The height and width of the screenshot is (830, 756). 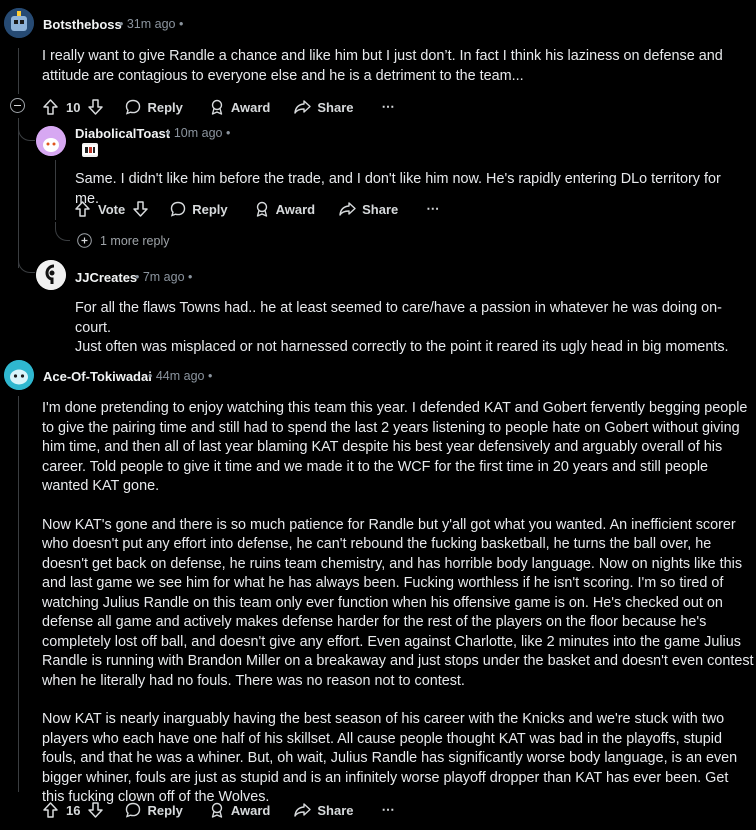 I want to click on comment-meta: • 7m ago •, so click(x=164, y=277).